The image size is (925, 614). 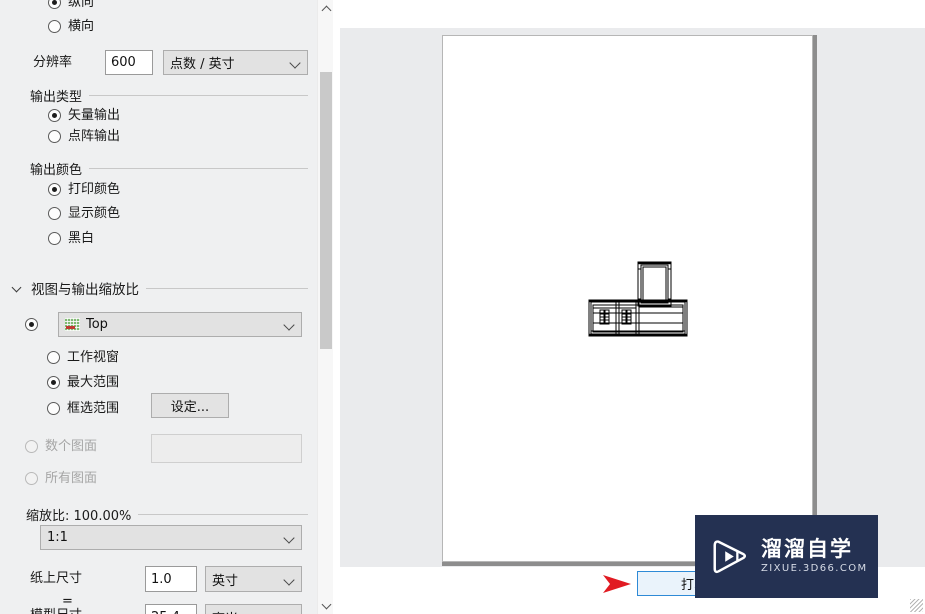 I want to click on radio-output-color-display: 显示颜色, so click(x=84, y=213).